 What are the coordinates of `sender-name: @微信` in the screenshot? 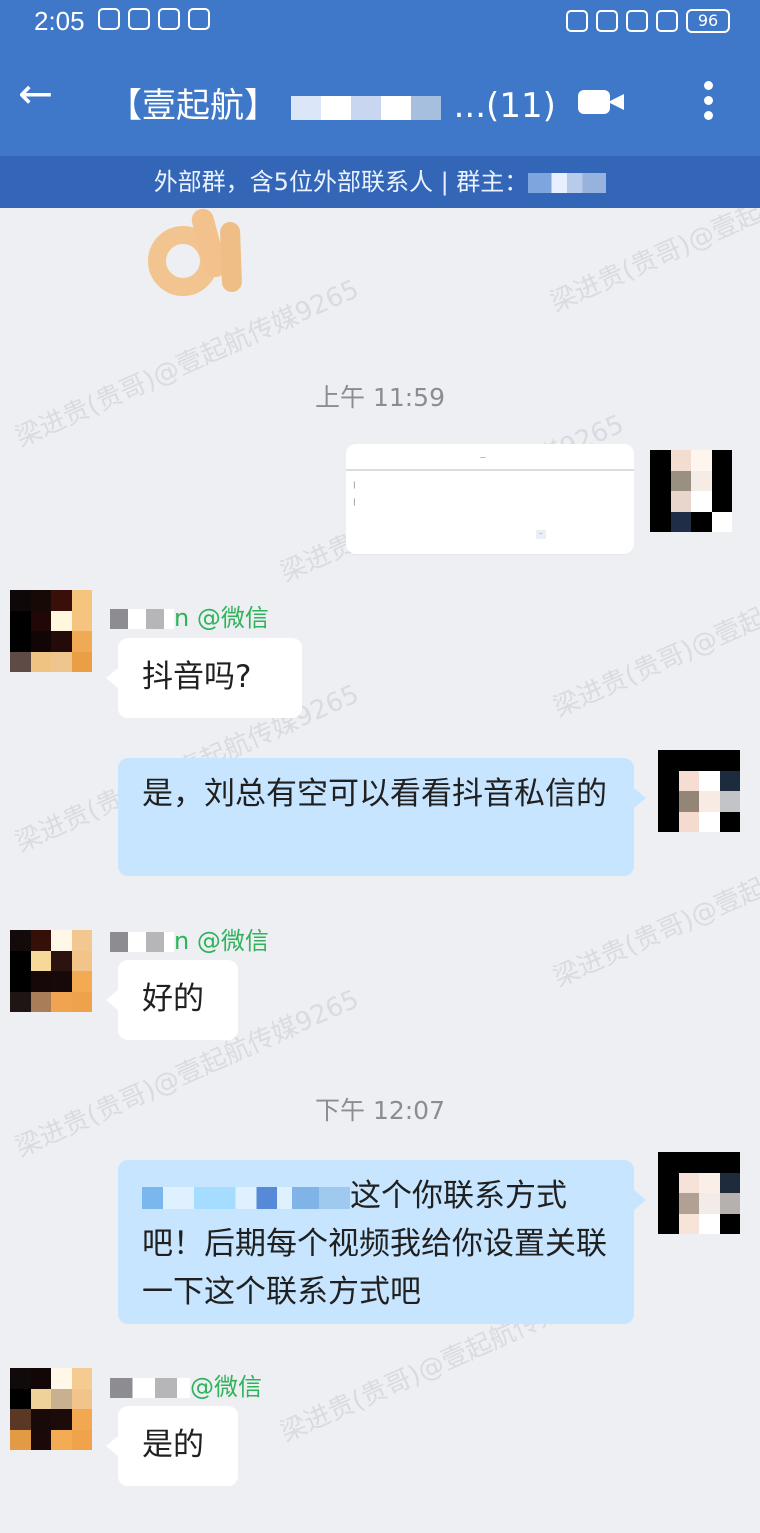 It's located at (186, 1384).